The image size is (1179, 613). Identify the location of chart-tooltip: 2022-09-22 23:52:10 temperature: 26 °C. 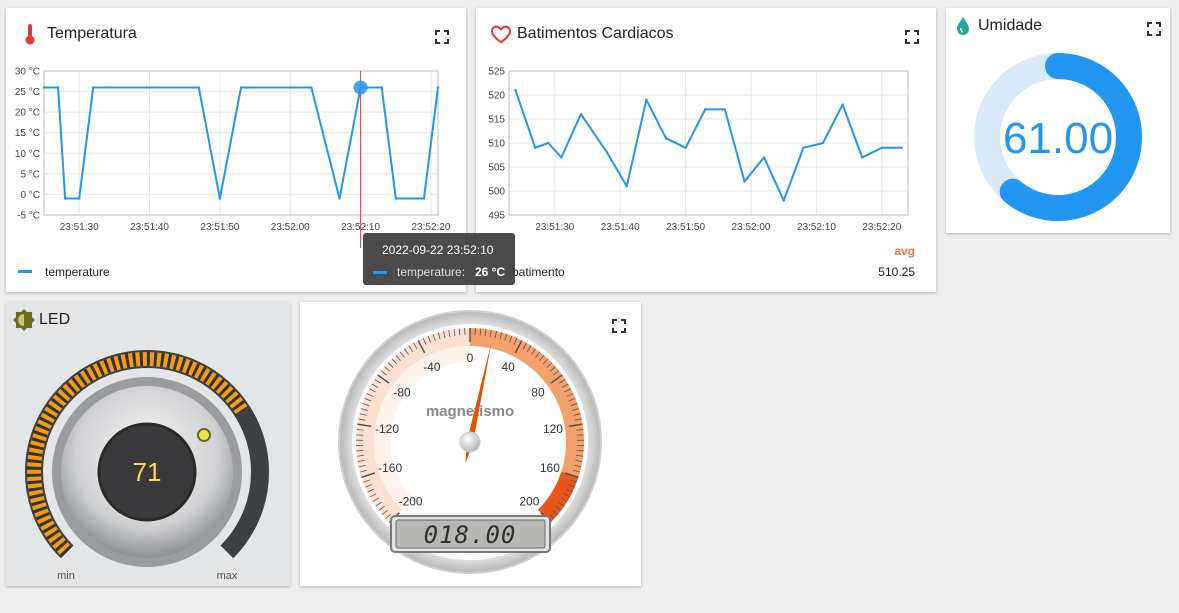
(439, 259).